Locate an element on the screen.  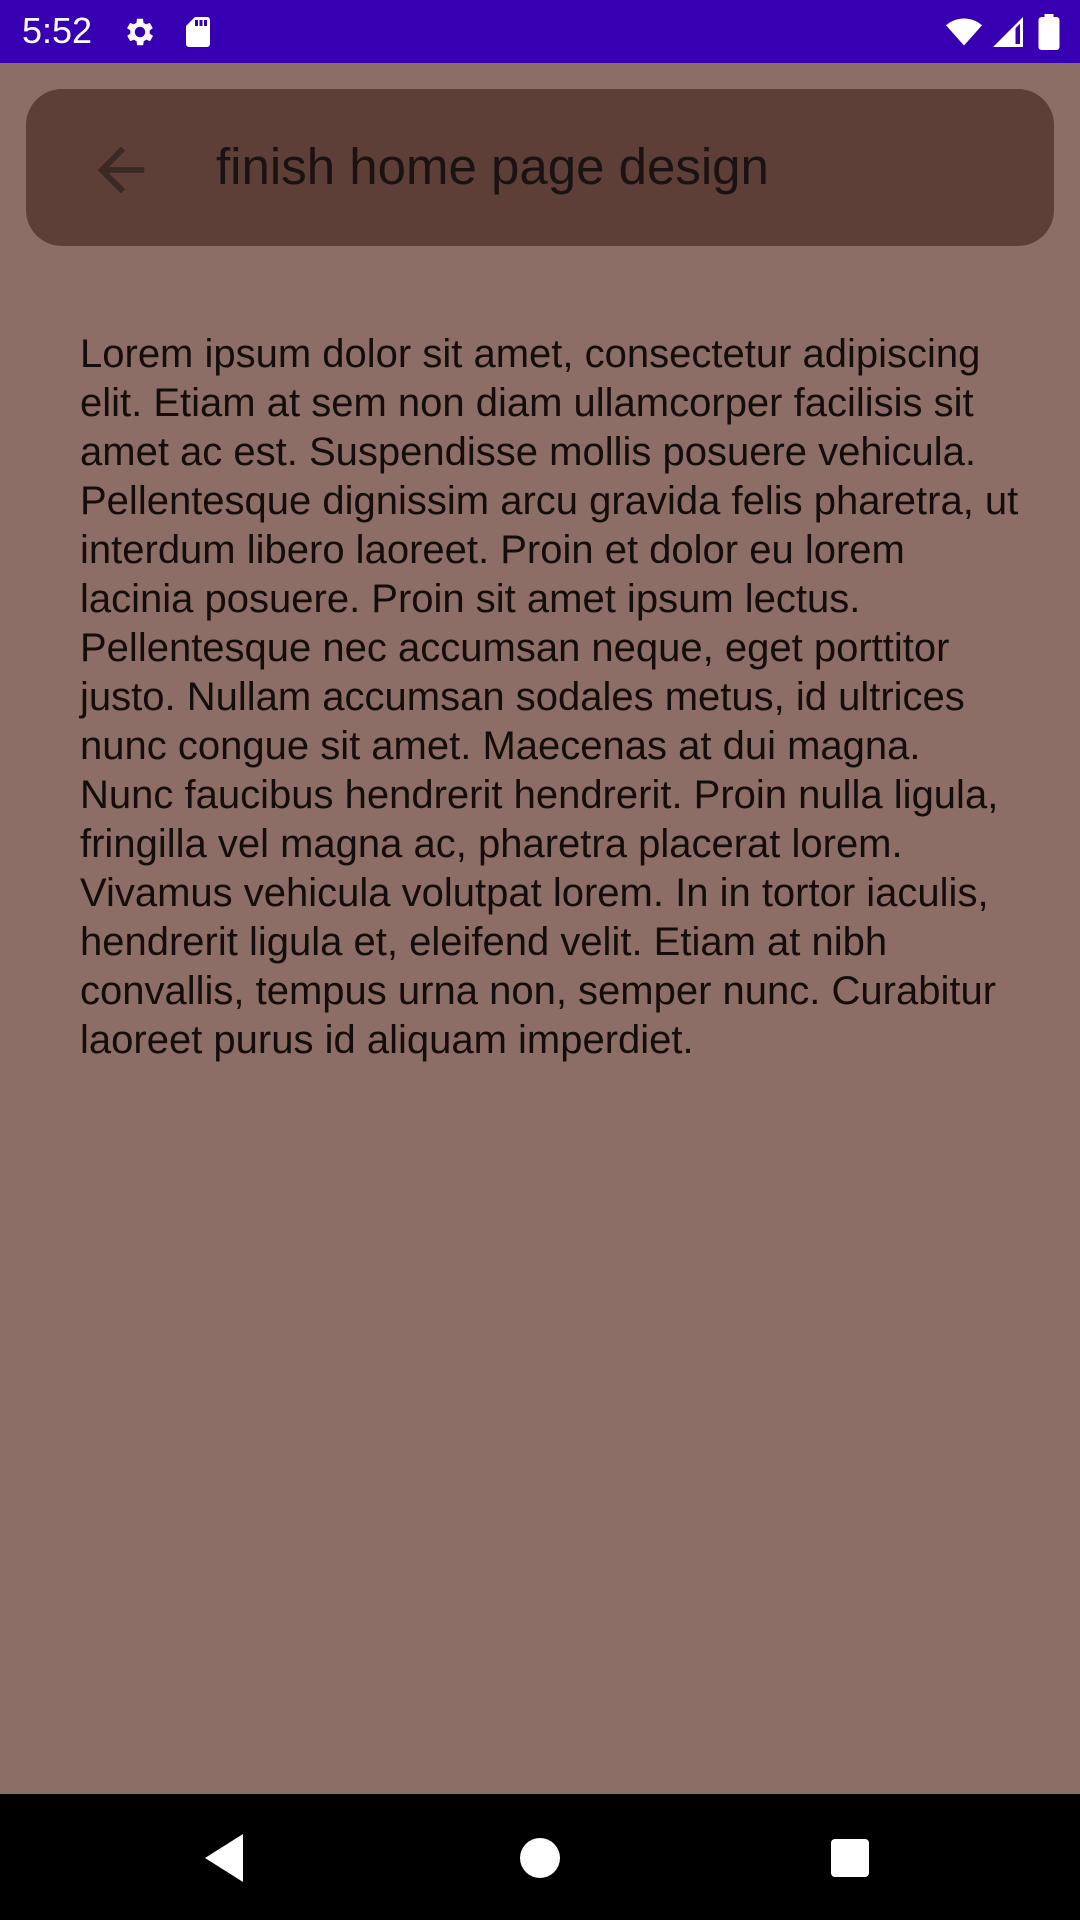
status-bar: 5:52 is located at coordinates (540, 31).